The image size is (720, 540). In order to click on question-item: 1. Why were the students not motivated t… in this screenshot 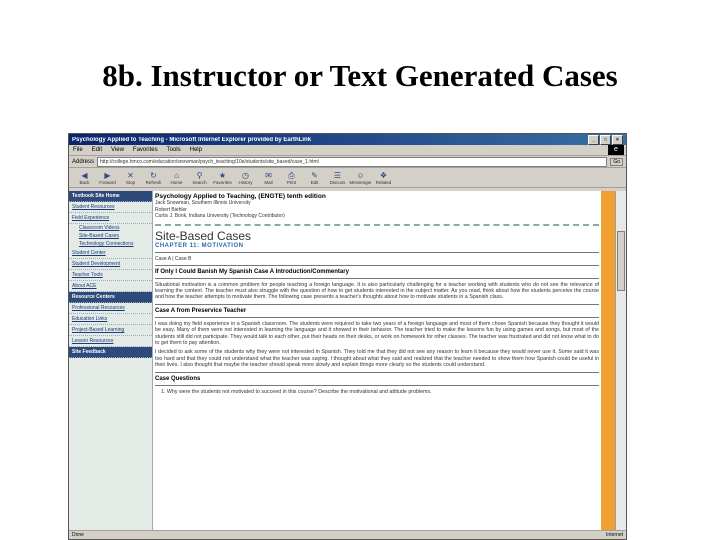, I will do `click(296, 391)`.